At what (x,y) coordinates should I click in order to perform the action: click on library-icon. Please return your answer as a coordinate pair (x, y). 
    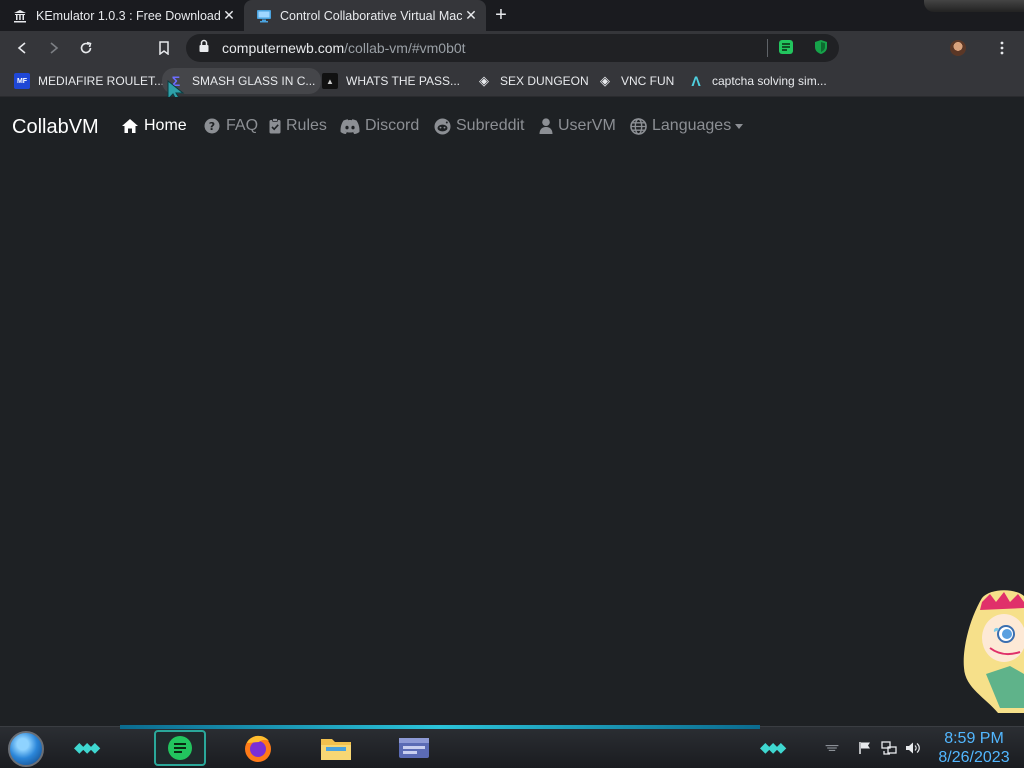
    Looking at the image, I should click on (20, 16).